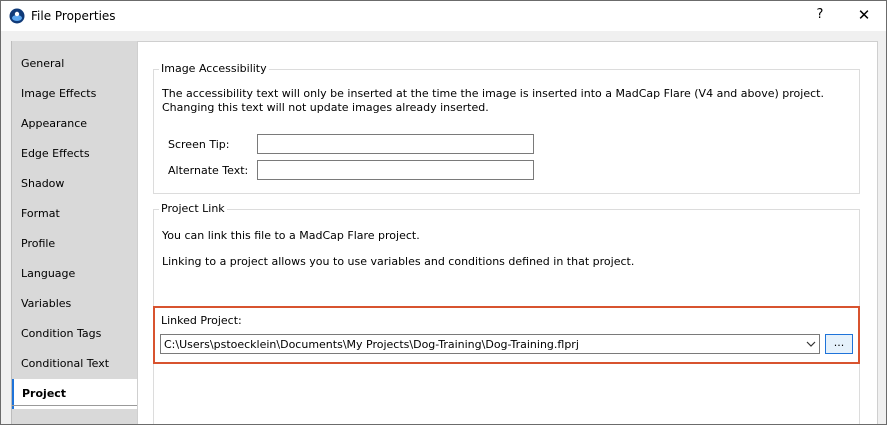 The image size is (887, 425). I want to click on sidebar-item-image-effects: Image Effects, so click(75, 94).